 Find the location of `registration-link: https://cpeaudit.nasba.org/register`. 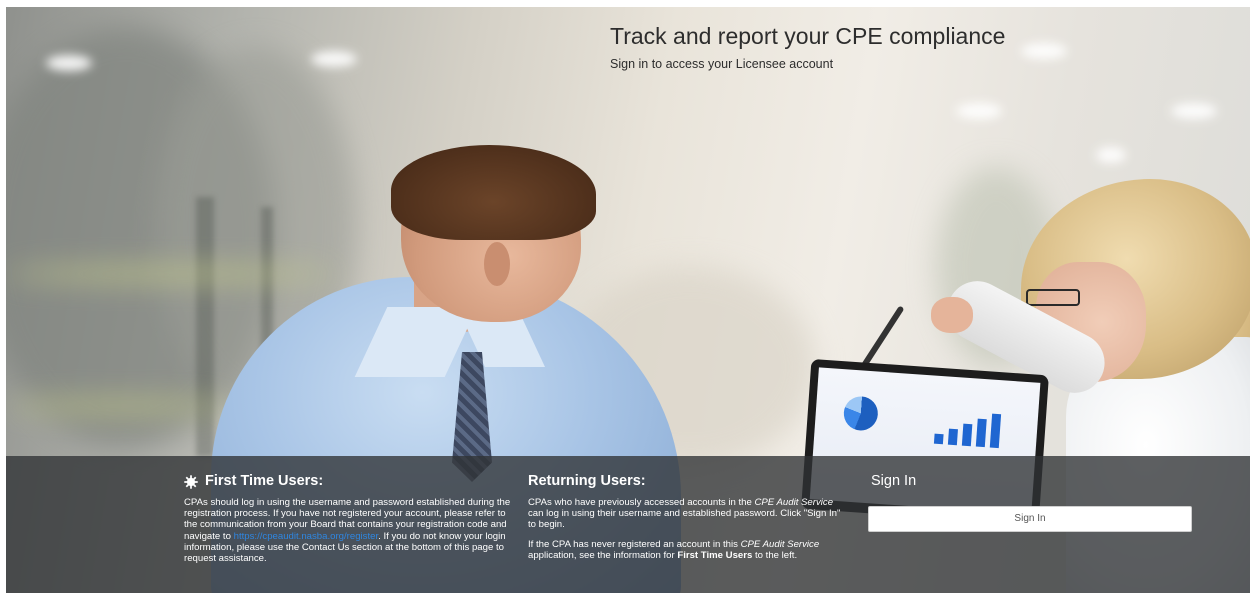

registration-link: https://cpeaudit.nasba.org/register is located at coordinates (306, 536).